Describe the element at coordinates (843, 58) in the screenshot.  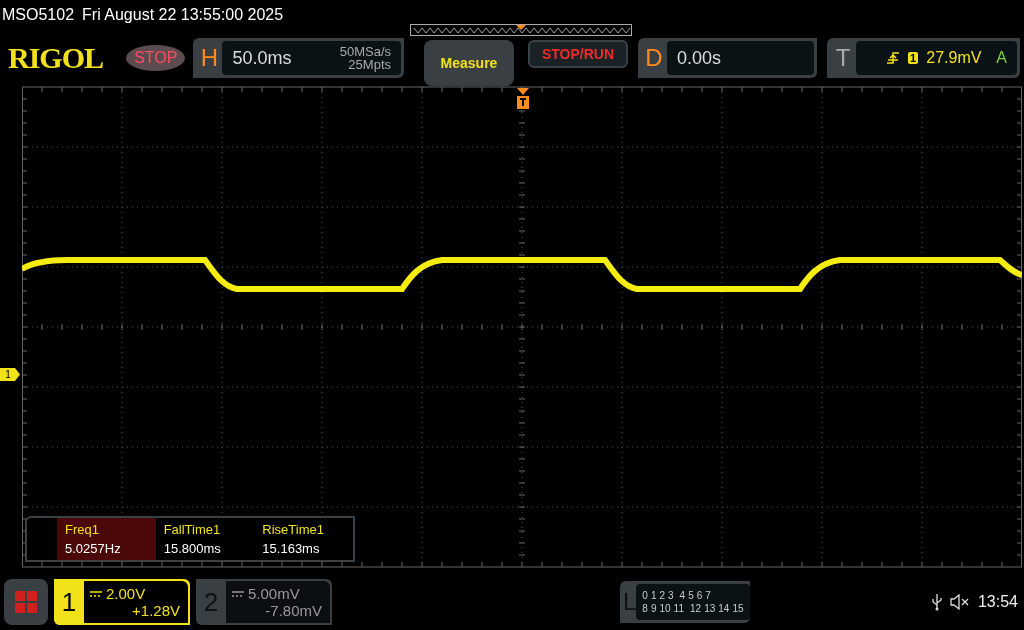
I see `trigger-label: T` at that location.